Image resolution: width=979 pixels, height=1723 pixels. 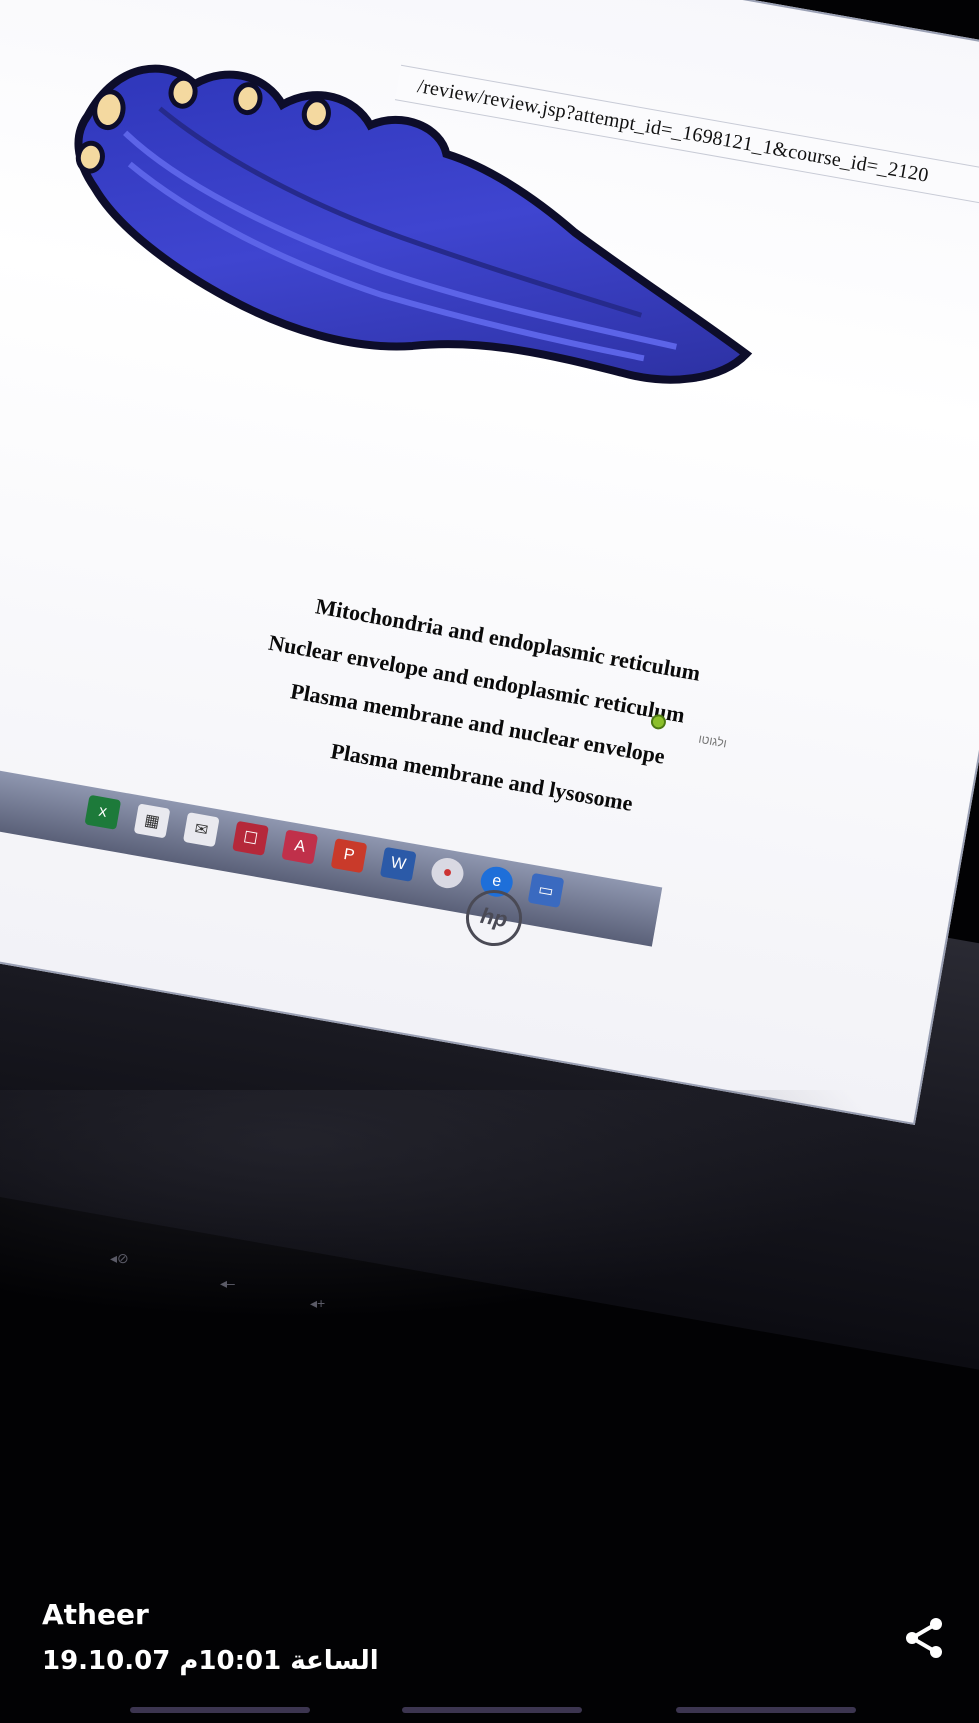 I want to click on share-button, so click(x=924, y=1638).